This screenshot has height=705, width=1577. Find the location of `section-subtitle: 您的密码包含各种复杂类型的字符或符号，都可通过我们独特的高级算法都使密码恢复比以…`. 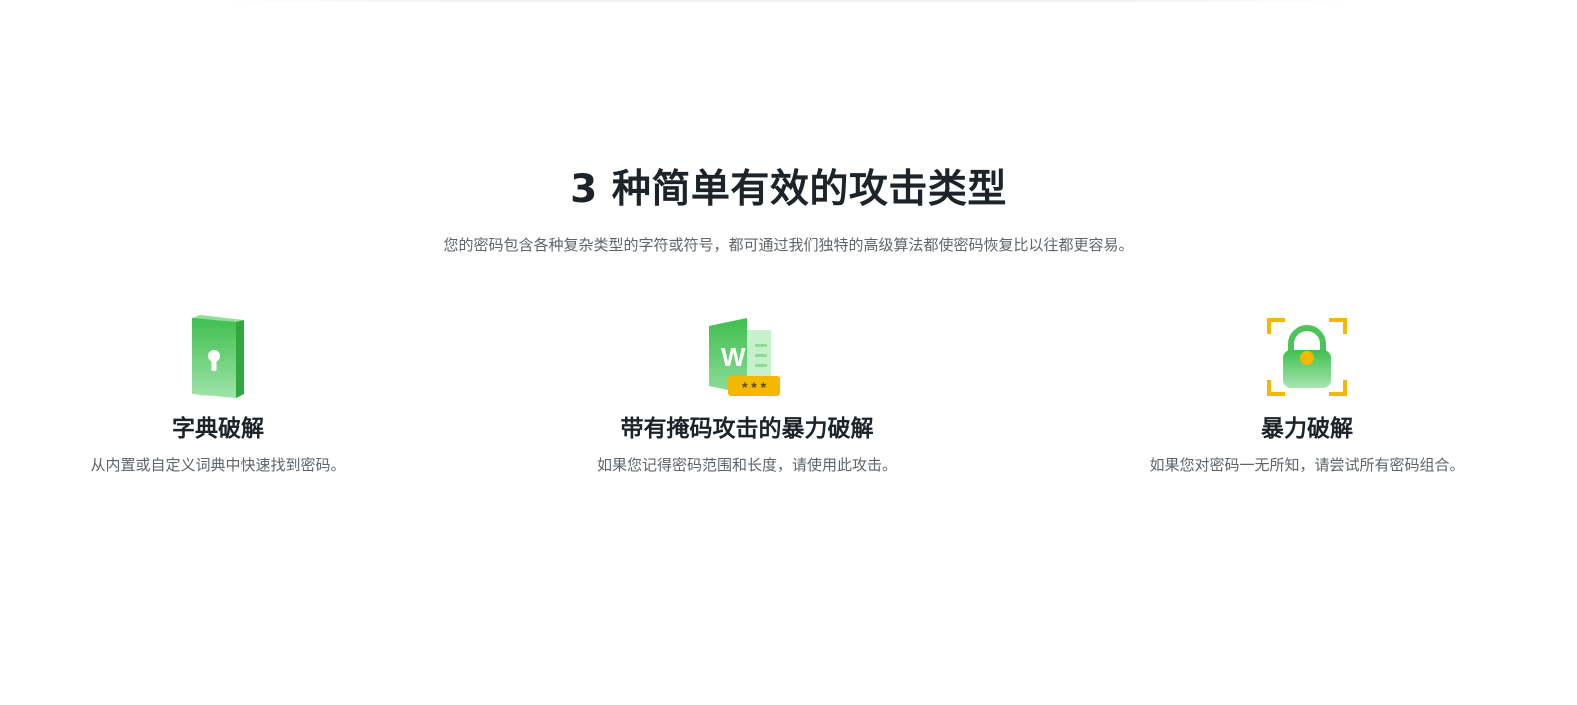

section-subtitle: 您的密码包含各种复杂类型的字符或符号，都可通过我们独特的高级算法都使密码恢复比以… is located at coordinates (788, 245).